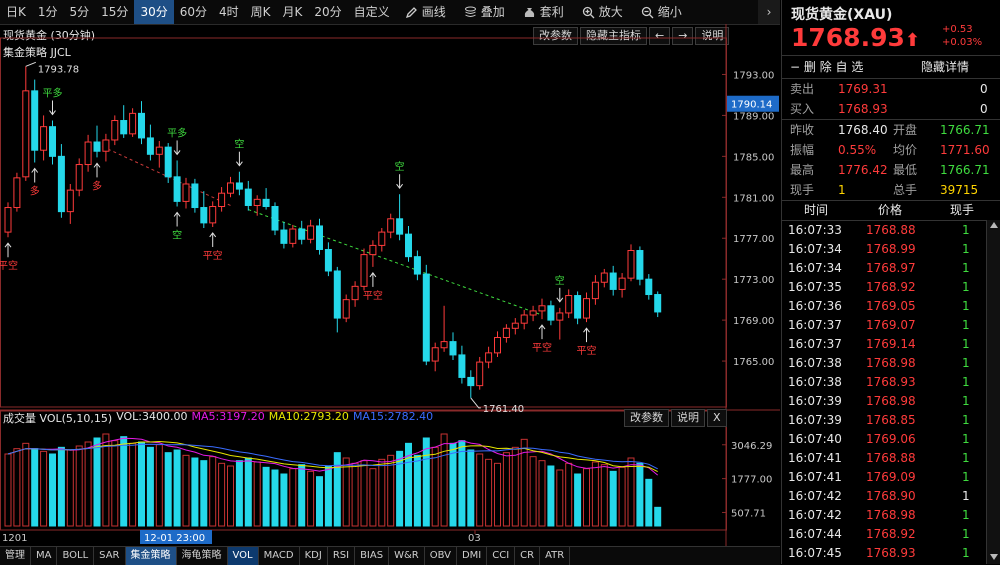  What do you see at coordinates (891, 344) in the screenshot?
I see `tick-row: 16:07:37 1769.14 1` at bounding box center [891, 344].